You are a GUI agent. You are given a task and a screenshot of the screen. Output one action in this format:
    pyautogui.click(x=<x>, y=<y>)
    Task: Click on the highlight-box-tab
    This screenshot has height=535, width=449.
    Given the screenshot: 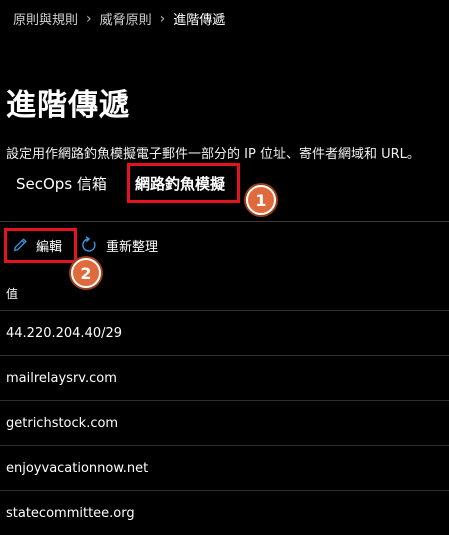 What is the action you would take?
    pyautogui.click(x=183, y=183)
    